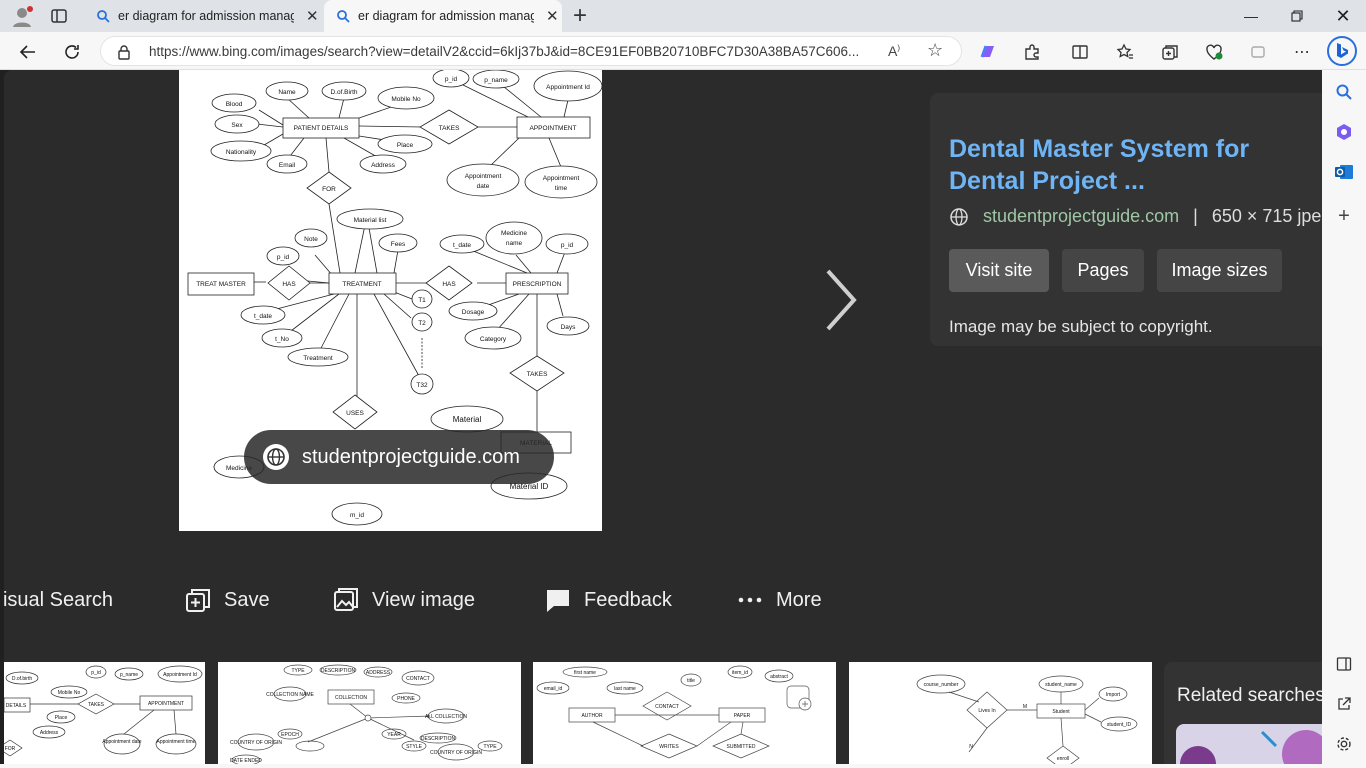  What do you see at coordinates (383, 165) in the screenshot?
I see `svg-text: Address` at bounding box center [383, 165].